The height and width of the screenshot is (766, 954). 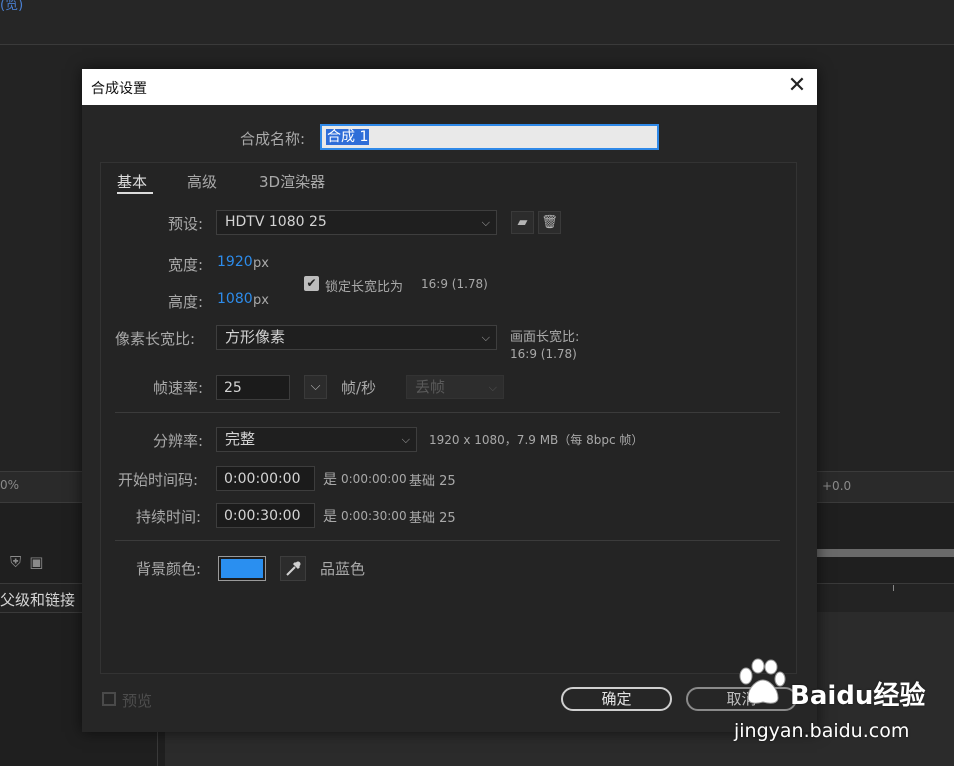 I want to click on preset-value: HDTV 1080 25, so click(x=276, y=222).